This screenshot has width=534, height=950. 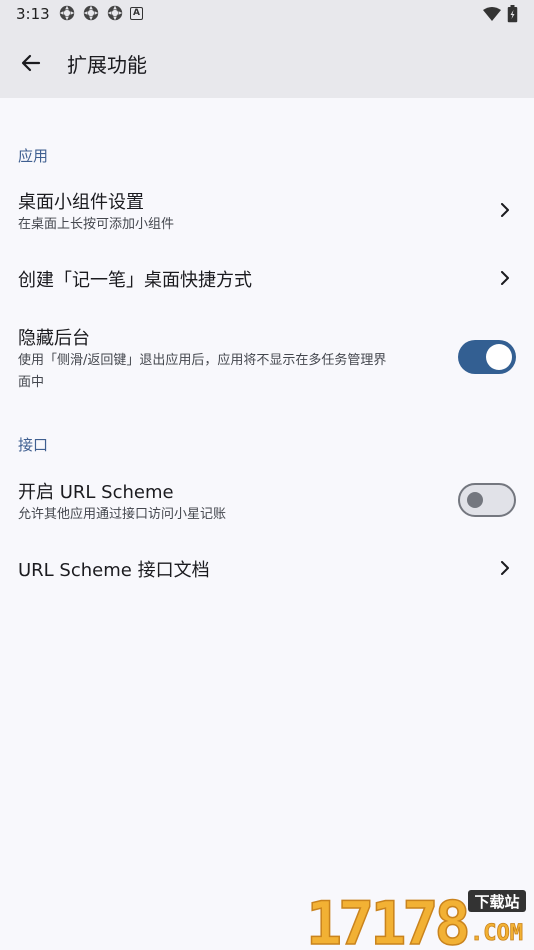 I want to click on a-notification-icon: A, so click(x=136, y=13).